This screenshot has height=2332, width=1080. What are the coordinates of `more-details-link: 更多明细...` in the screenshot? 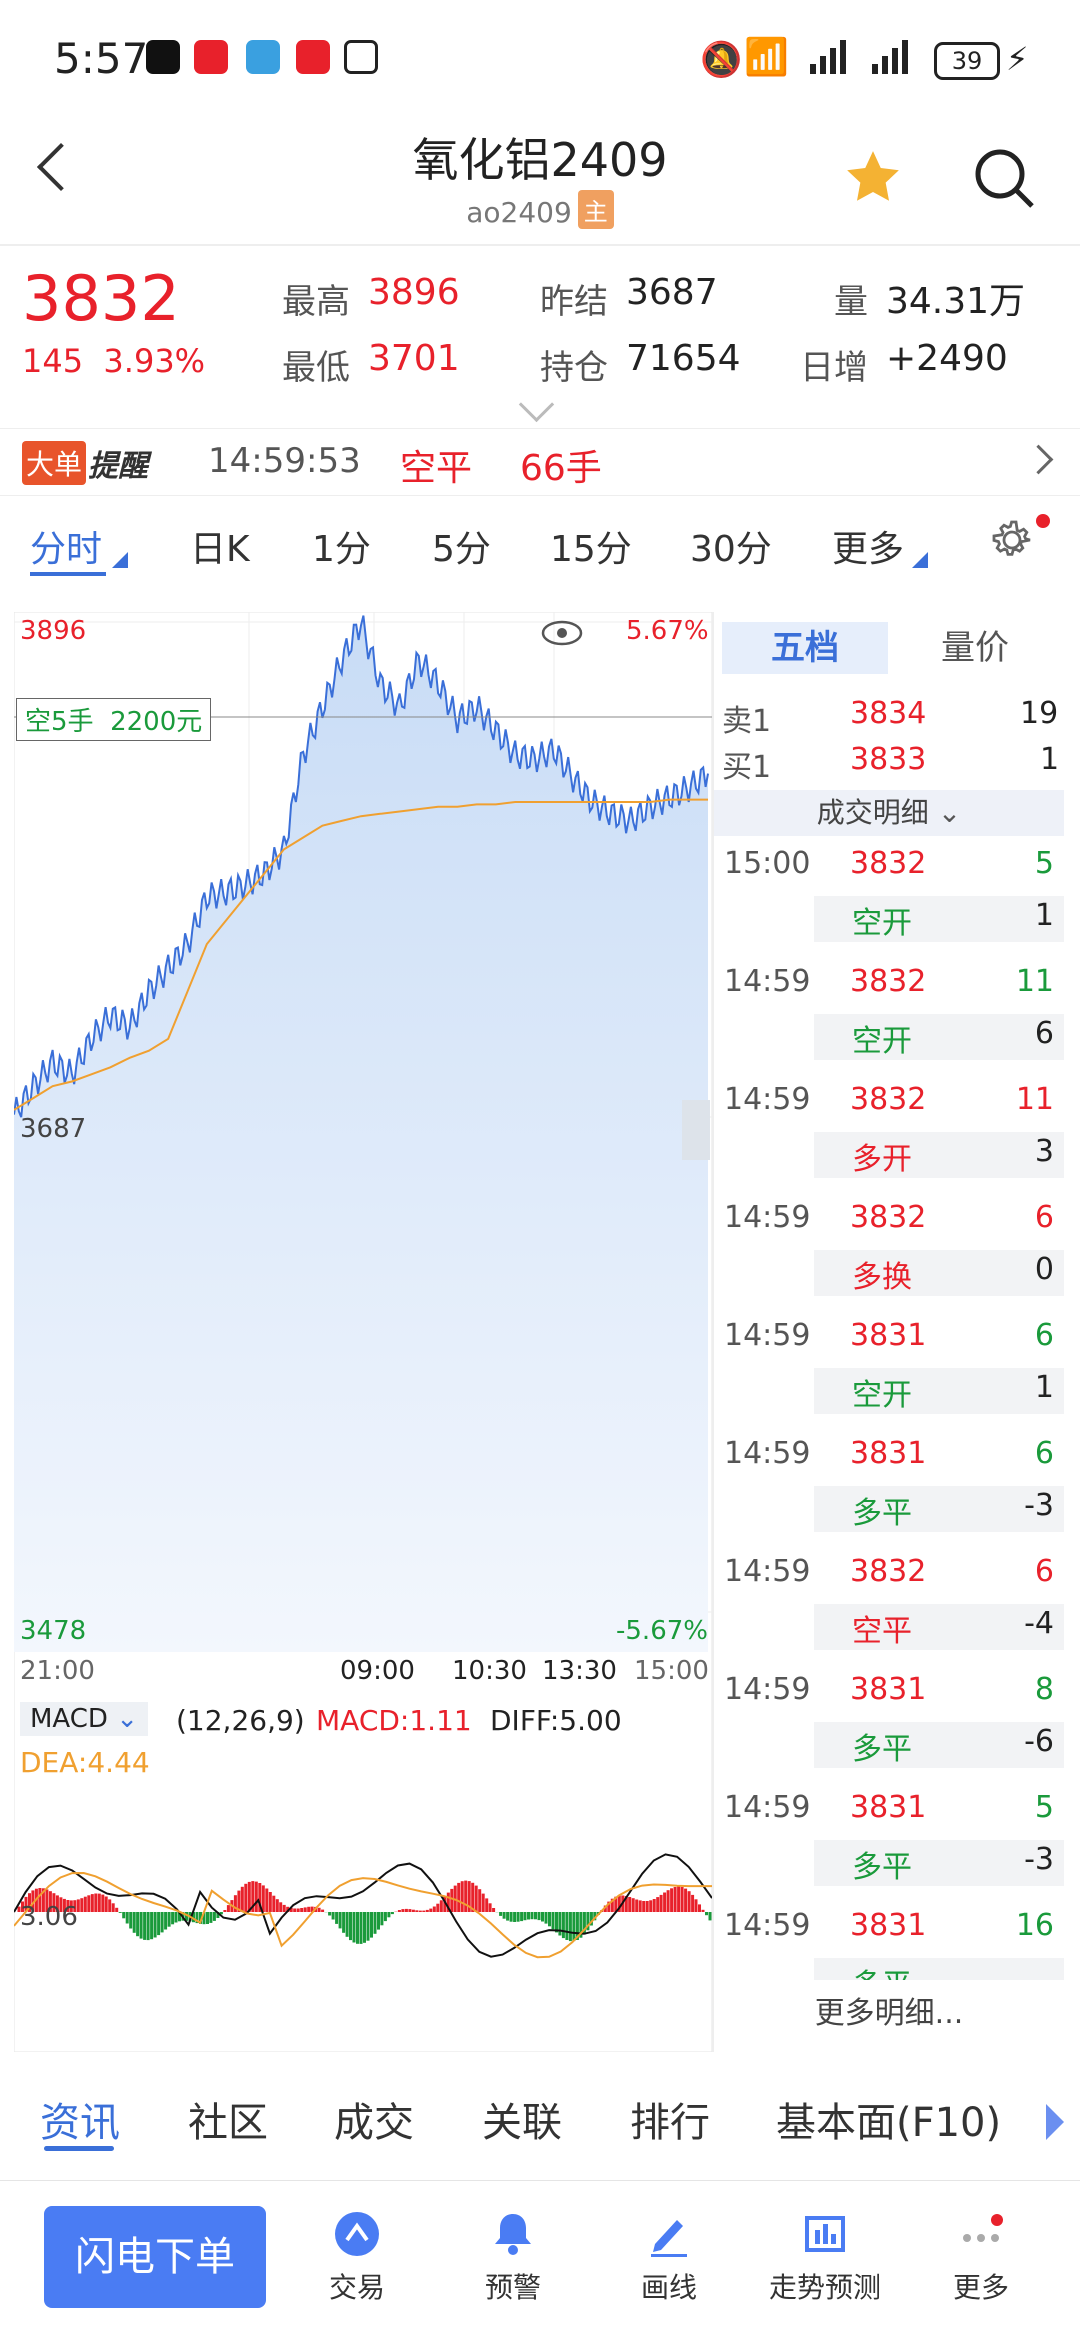 It's located at (889, 2010).